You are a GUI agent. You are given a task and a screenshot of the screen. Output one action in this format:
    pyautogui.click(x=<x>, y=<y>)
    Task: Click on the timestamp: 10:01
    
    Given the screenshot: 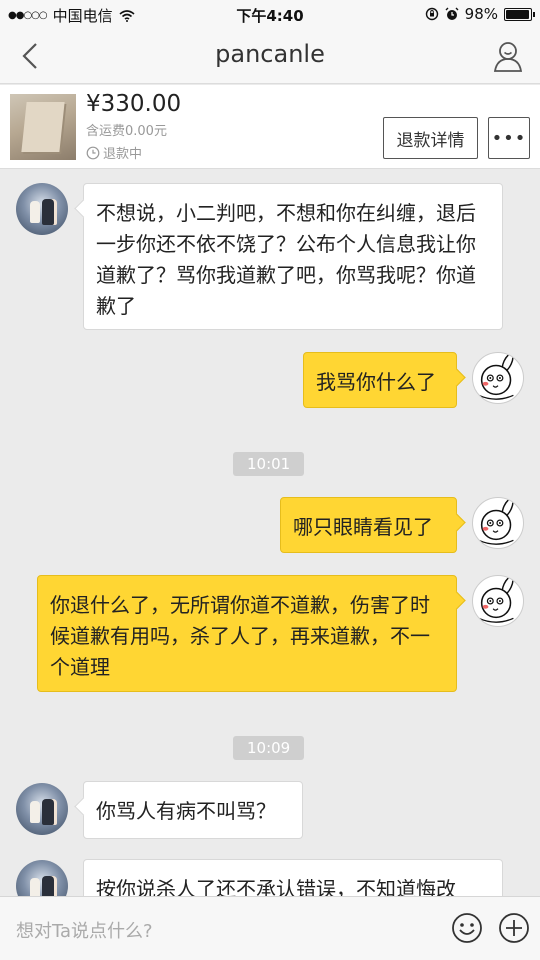 What is the action you would take?
    pyautogui.click(x=269, y=464)
    